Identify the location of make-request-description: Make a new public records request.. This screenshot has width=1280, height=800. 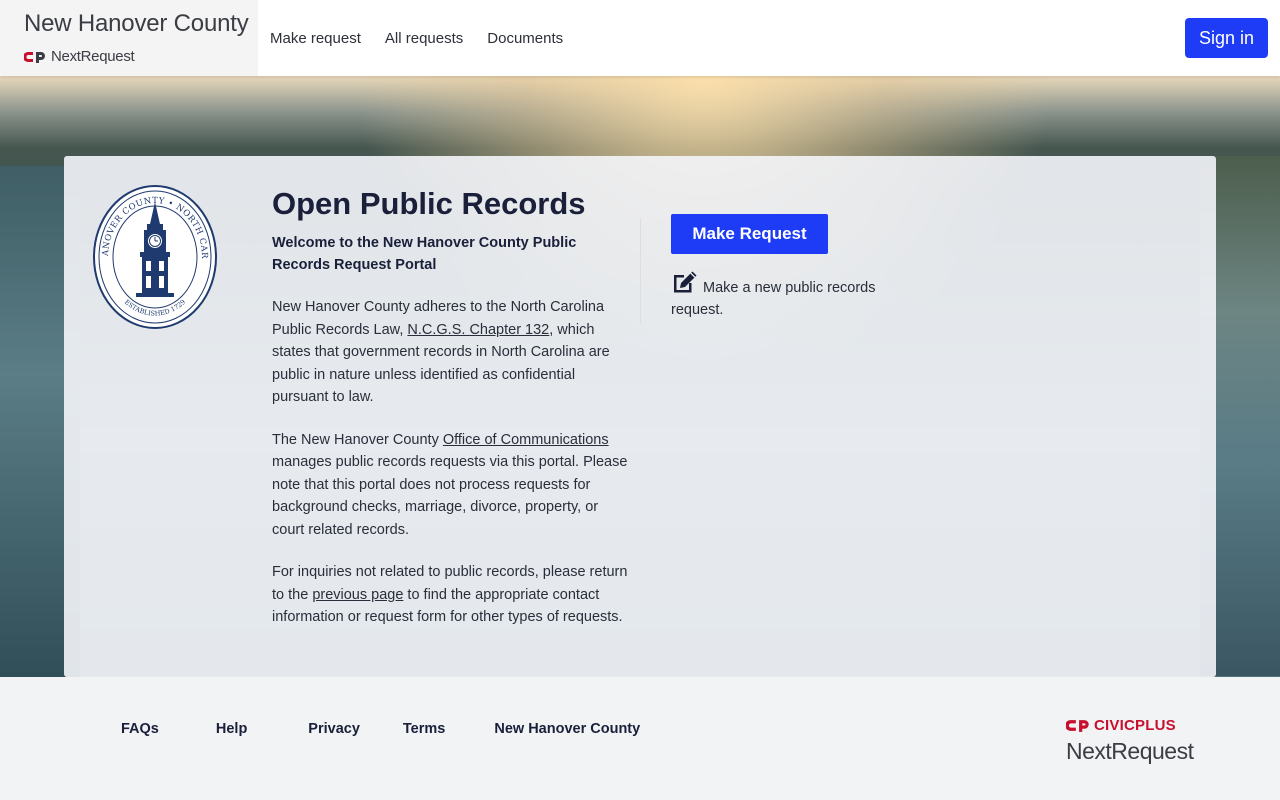
(791, 295).